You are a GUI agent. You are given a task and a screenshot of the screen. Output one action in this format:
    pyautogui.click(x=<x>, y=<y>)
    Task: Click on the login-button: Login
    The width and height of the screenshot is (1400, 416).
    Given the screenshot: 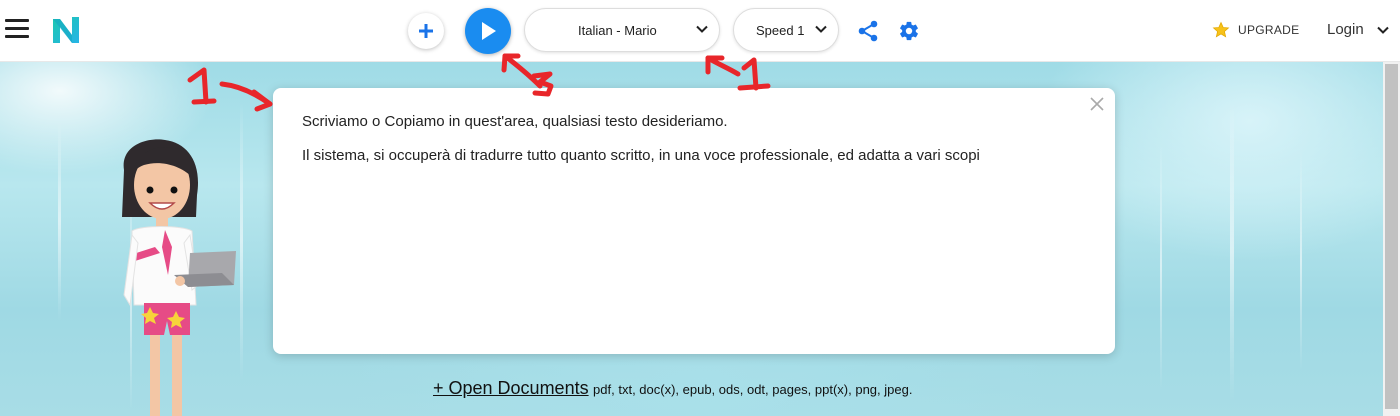 What is the action you would take?
    pyautogui.click(x=1358, y=29)
    